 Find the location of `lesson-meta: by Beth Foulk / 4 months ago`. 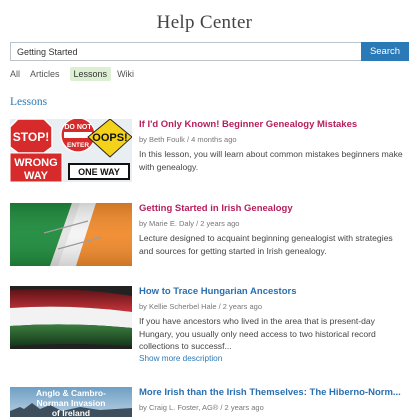

lesson-meta: by Beth Foulk / 4 months ago is located at coordinates (188, 139).